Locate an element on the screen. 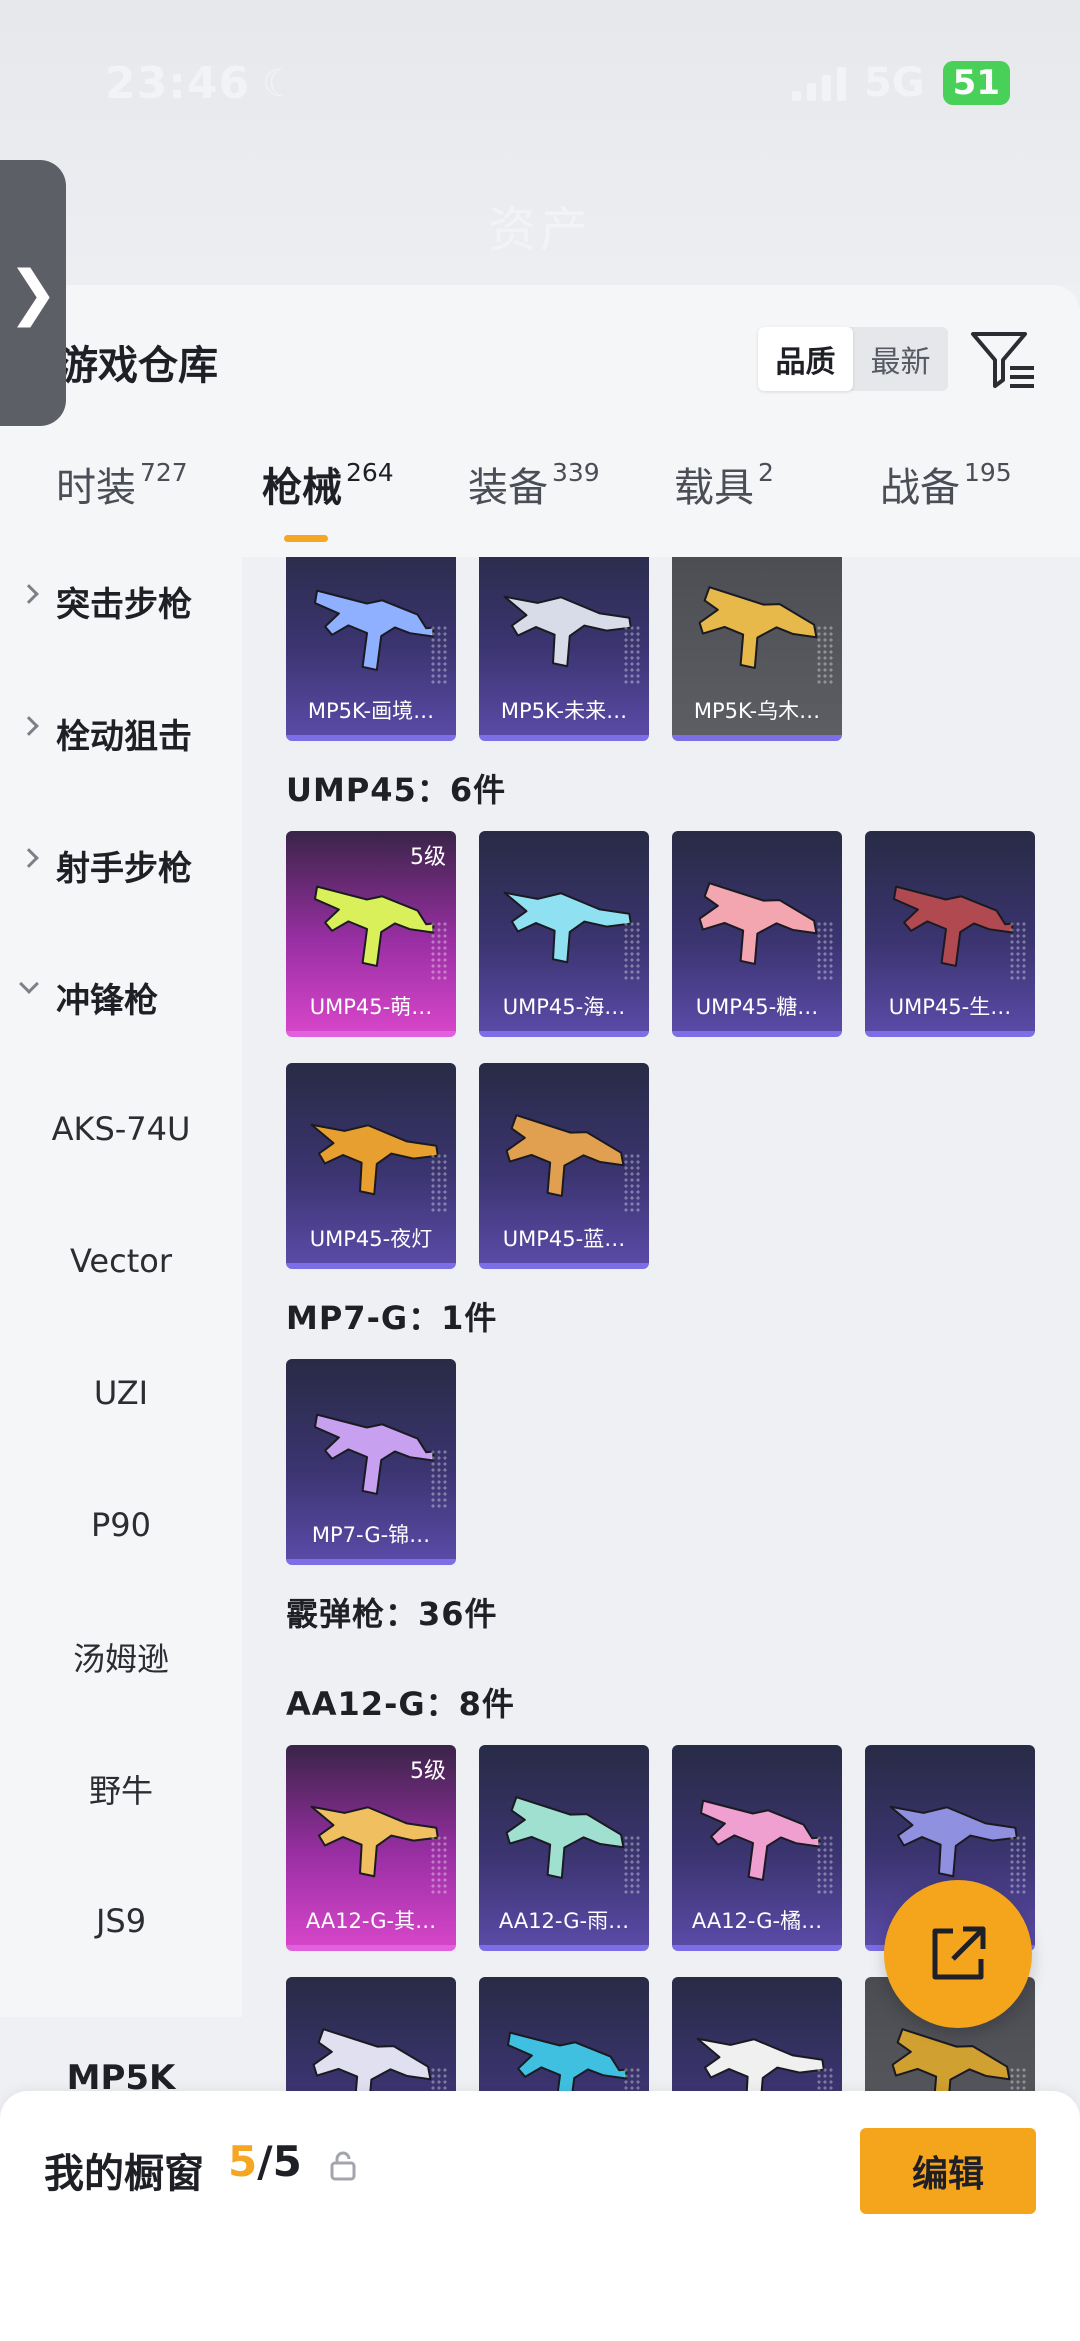 This screenshot has width=1080, height=2341. battery-indicator: 51 is located at coordinates (976, 83).